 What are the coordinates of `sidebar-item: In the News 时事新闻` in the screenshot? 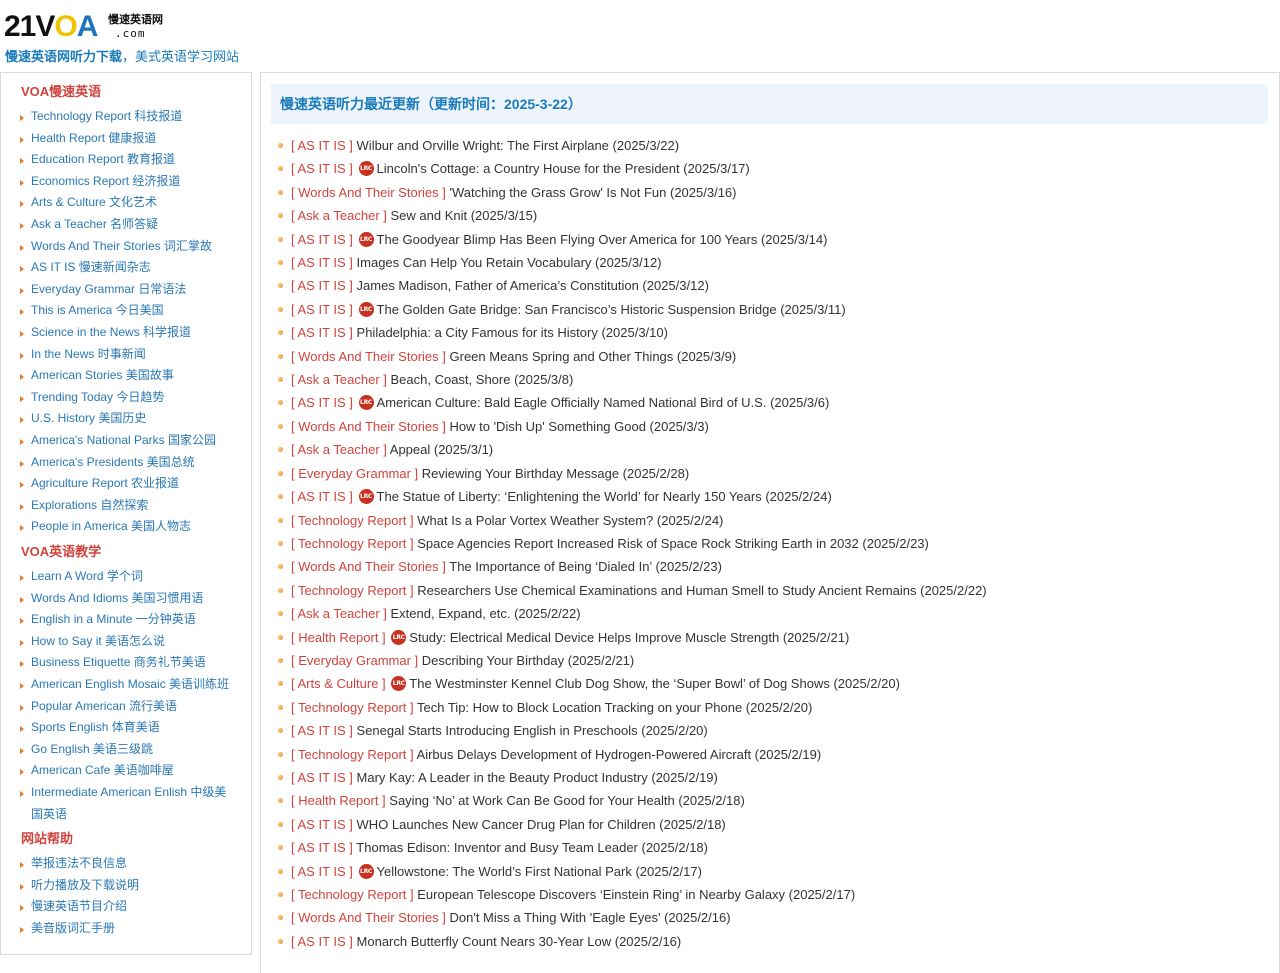 It's located at (126, 355).